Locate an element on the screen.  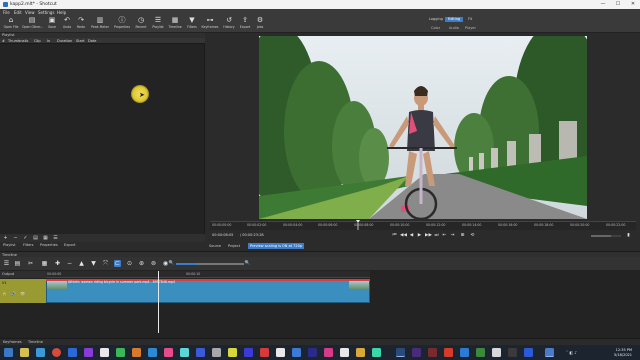
playlist-menu-button: ☰ is located at coordinates (55, 238).